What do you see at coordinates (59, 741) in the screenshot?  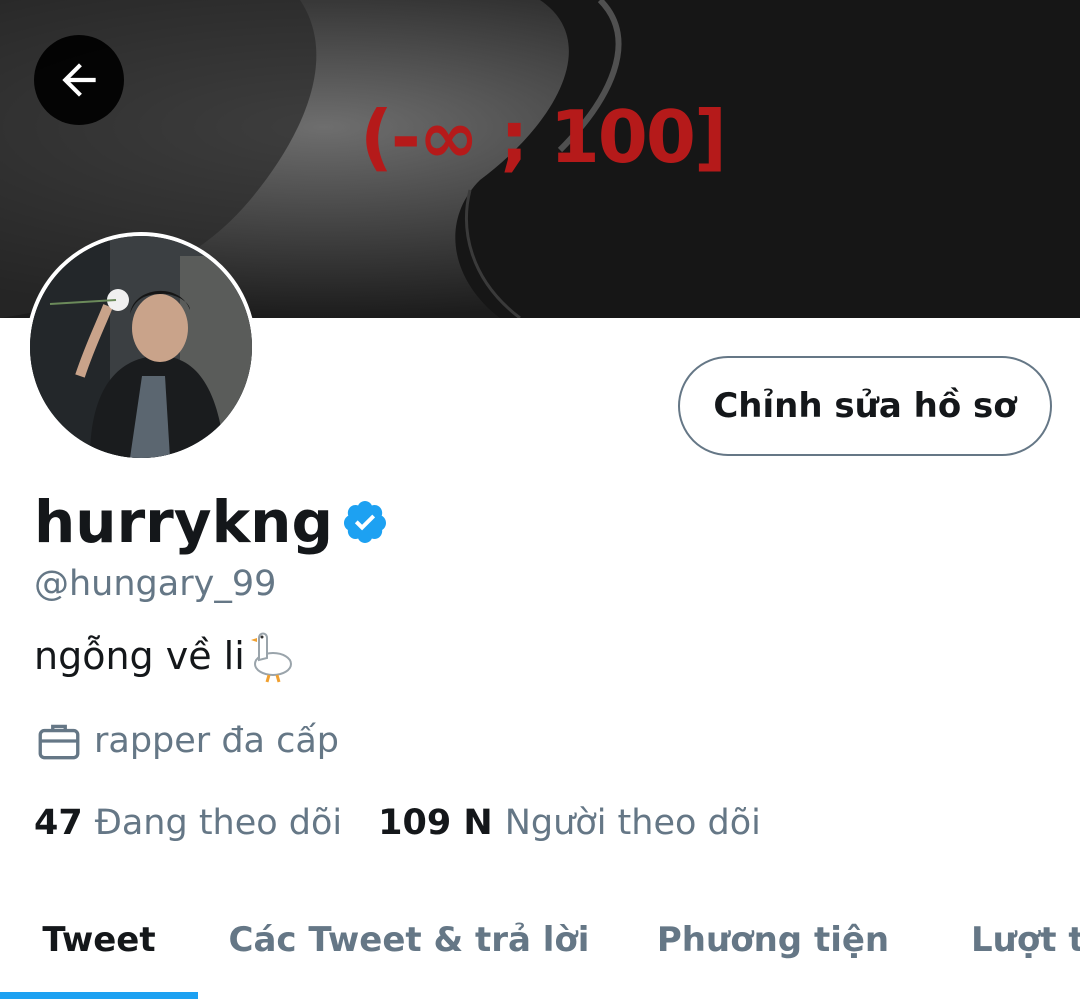 I see `briefcase-icon` at bounding box center [59, 741].